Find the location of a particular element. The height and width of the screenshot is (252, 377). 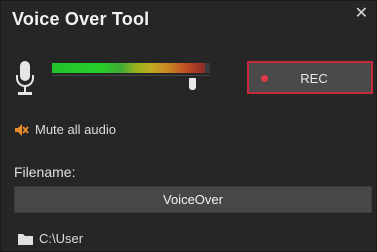

microphone-icon is located at coordinates (25, 78).